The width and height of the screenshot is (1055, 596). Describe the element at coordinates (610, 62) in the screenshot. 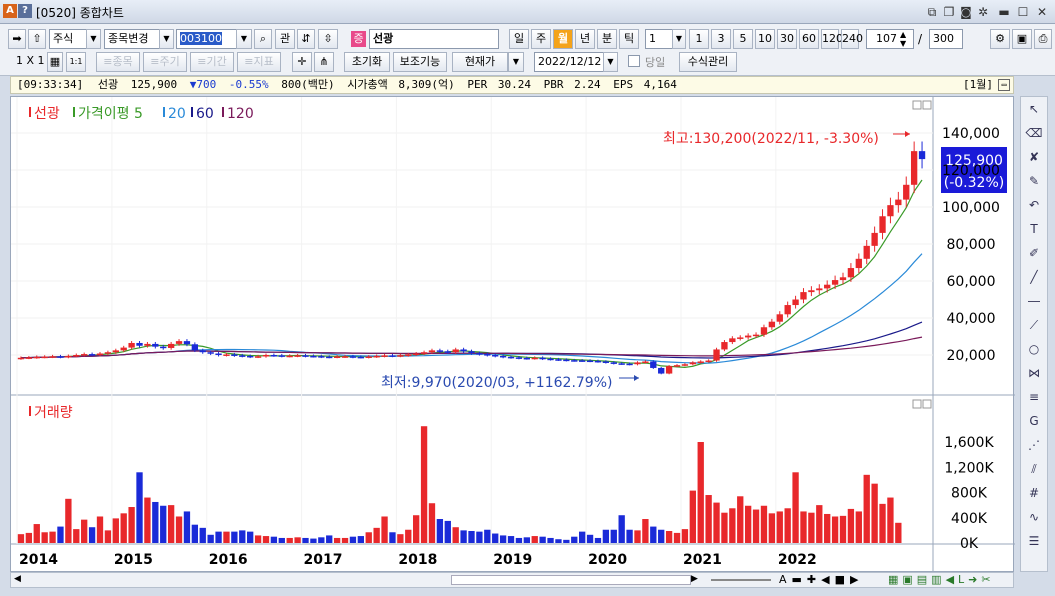

I see `date-dropdown-icon: ▼` at that location.